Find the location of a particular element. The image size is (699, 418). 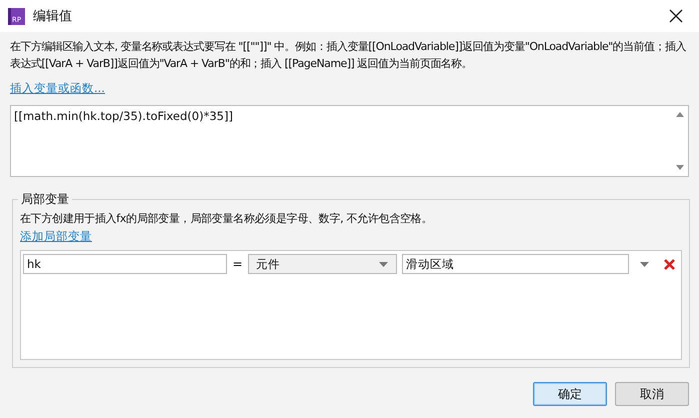

cancel-button: 取消 is located at coordinates (652, 394).